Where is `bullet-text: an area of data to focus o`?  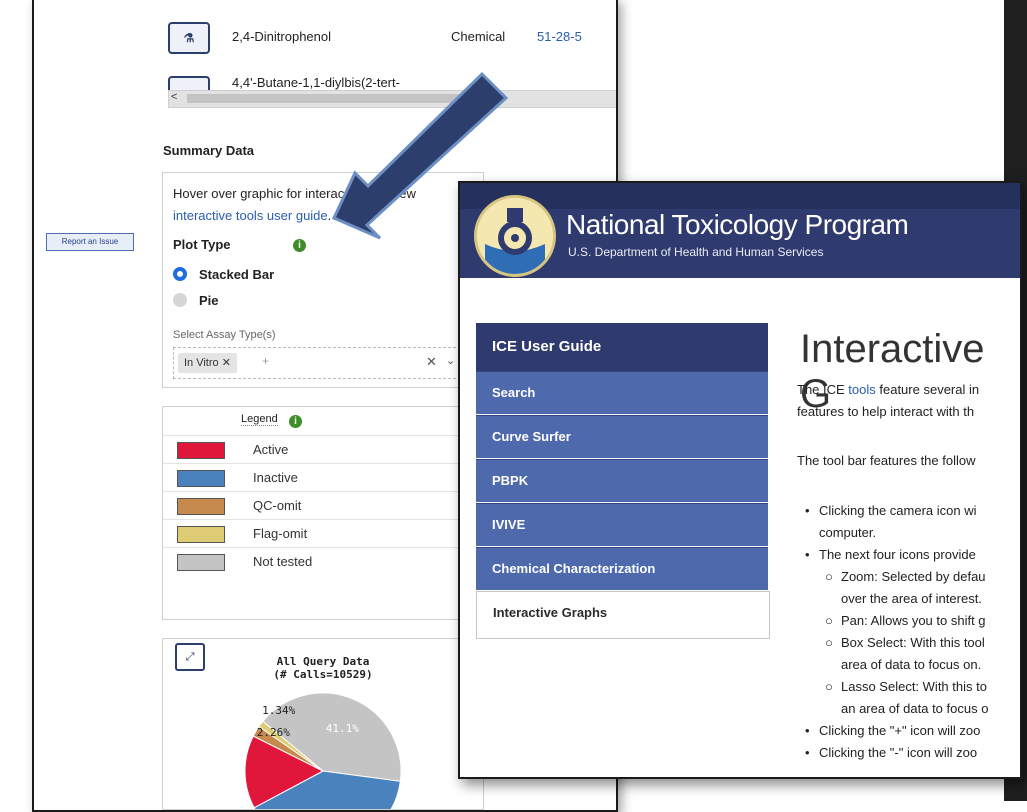
bullet-text: an area of data to focus o is located at coordinates (915, 708).